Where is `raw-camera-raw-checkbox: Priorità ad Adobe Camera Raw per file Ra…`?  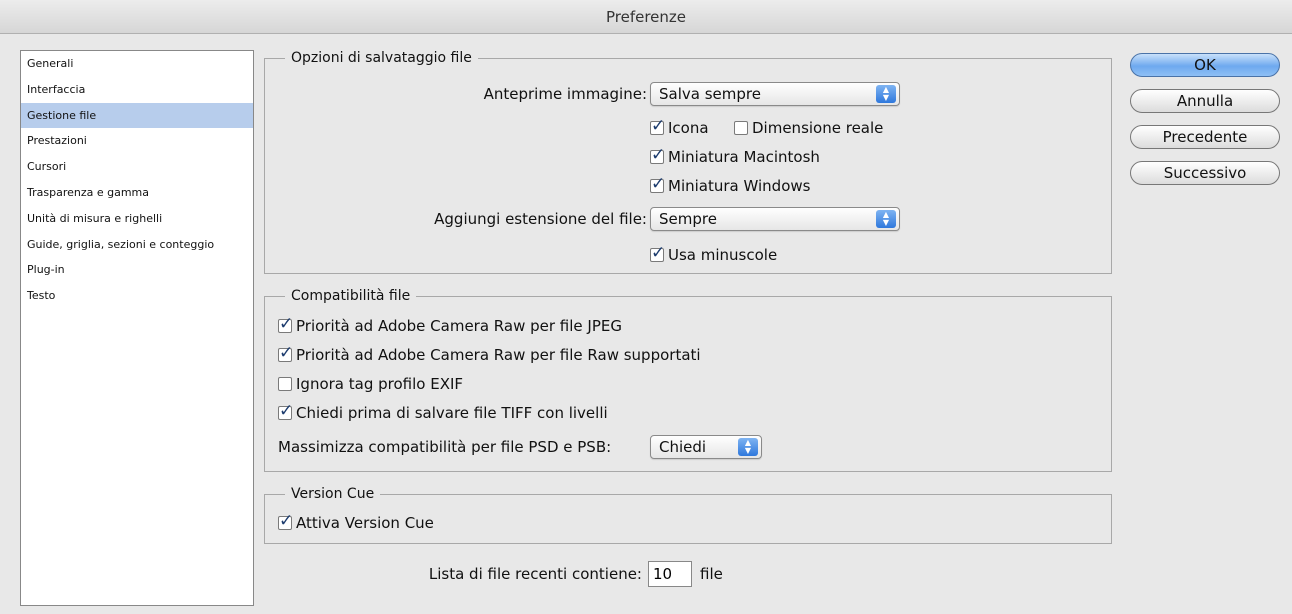
raw-camera-raw-checkbox: Priorità ad Adobe Camera Raw per file Ra… is located at coordinates (489, 354).